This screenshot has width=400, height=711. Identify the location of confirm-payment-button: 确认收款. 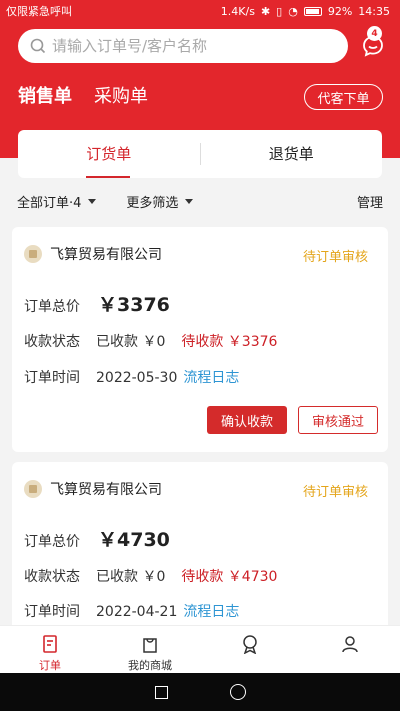
(247, 420).